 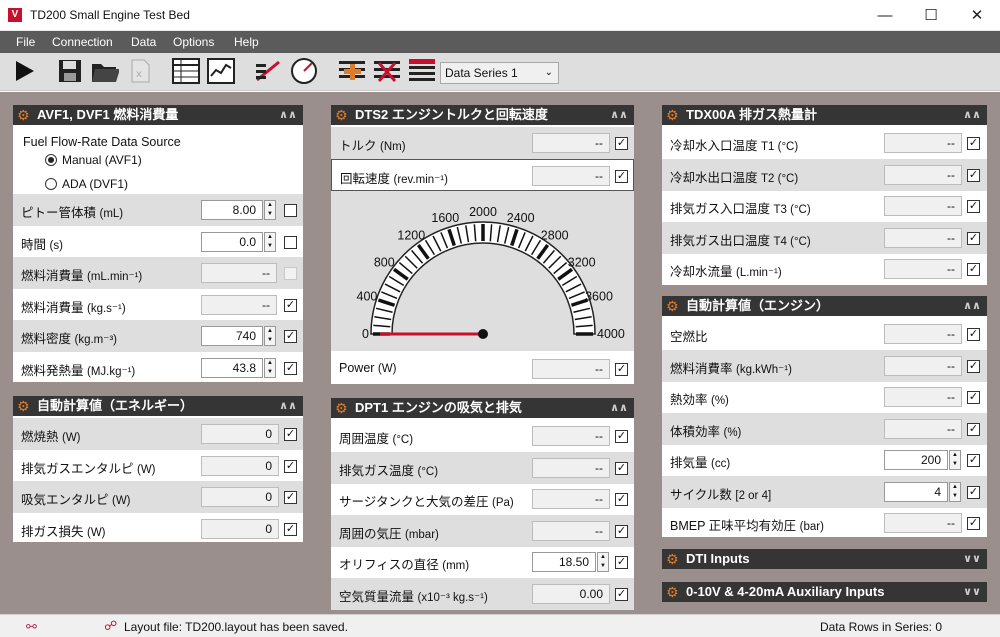 What do you see at coordinates (700, 463) in the screenshot?
I see `row-label: 排気量 (cc)` at bounding box center [700, 463].